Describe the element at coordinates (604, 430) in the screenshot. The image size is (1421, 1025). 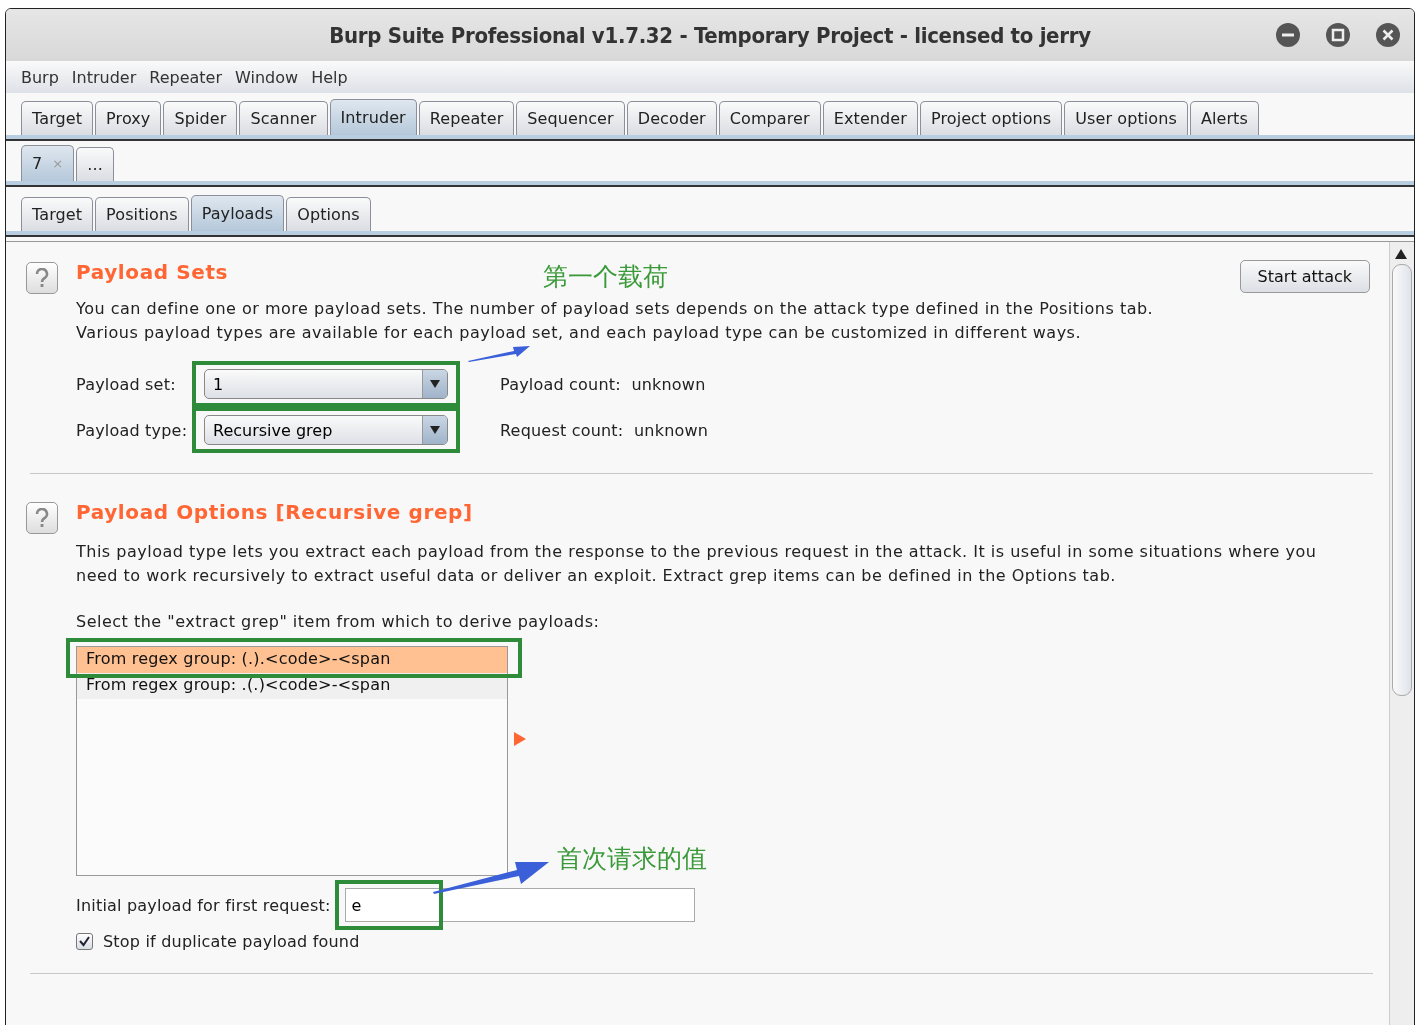
I see `info-text: Request count: unknown` at that location.